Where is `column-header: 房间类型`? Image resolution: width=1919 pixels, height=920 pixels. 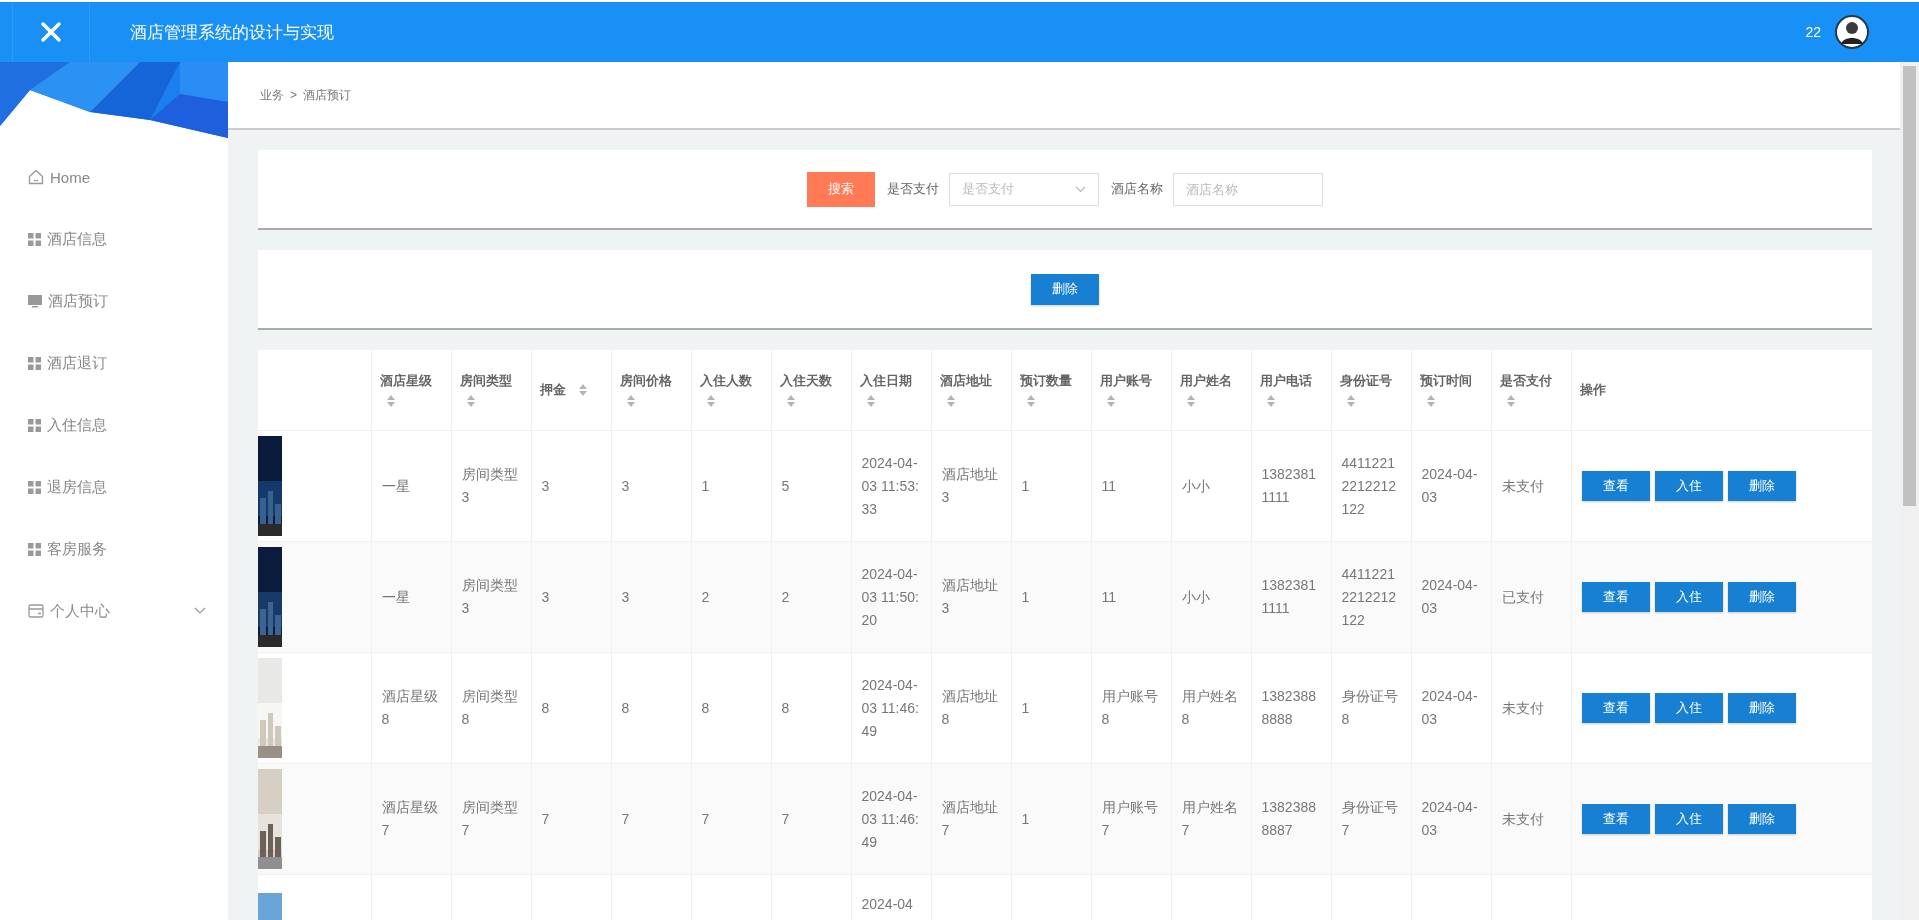 column-header: 房间类型 is located at coordinates (485, 381).